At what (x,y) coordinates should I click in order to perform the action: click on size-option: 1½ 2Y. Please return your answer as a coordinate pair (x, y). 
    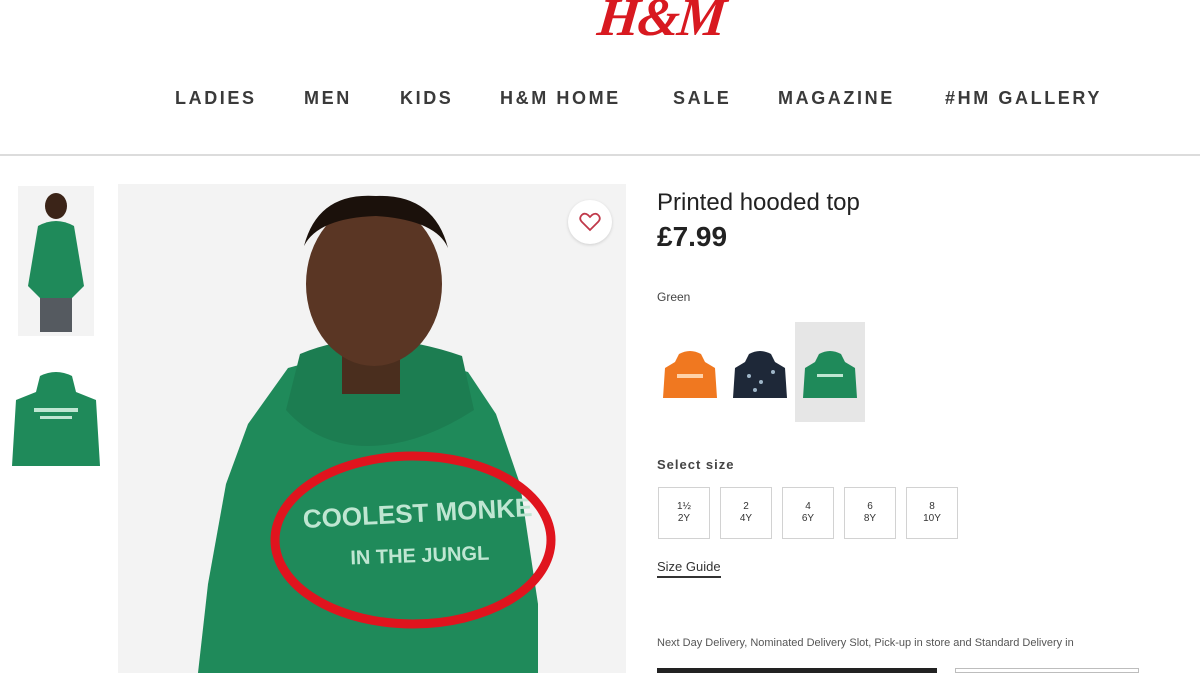
    Looking at the image, I should click on (684, 513).